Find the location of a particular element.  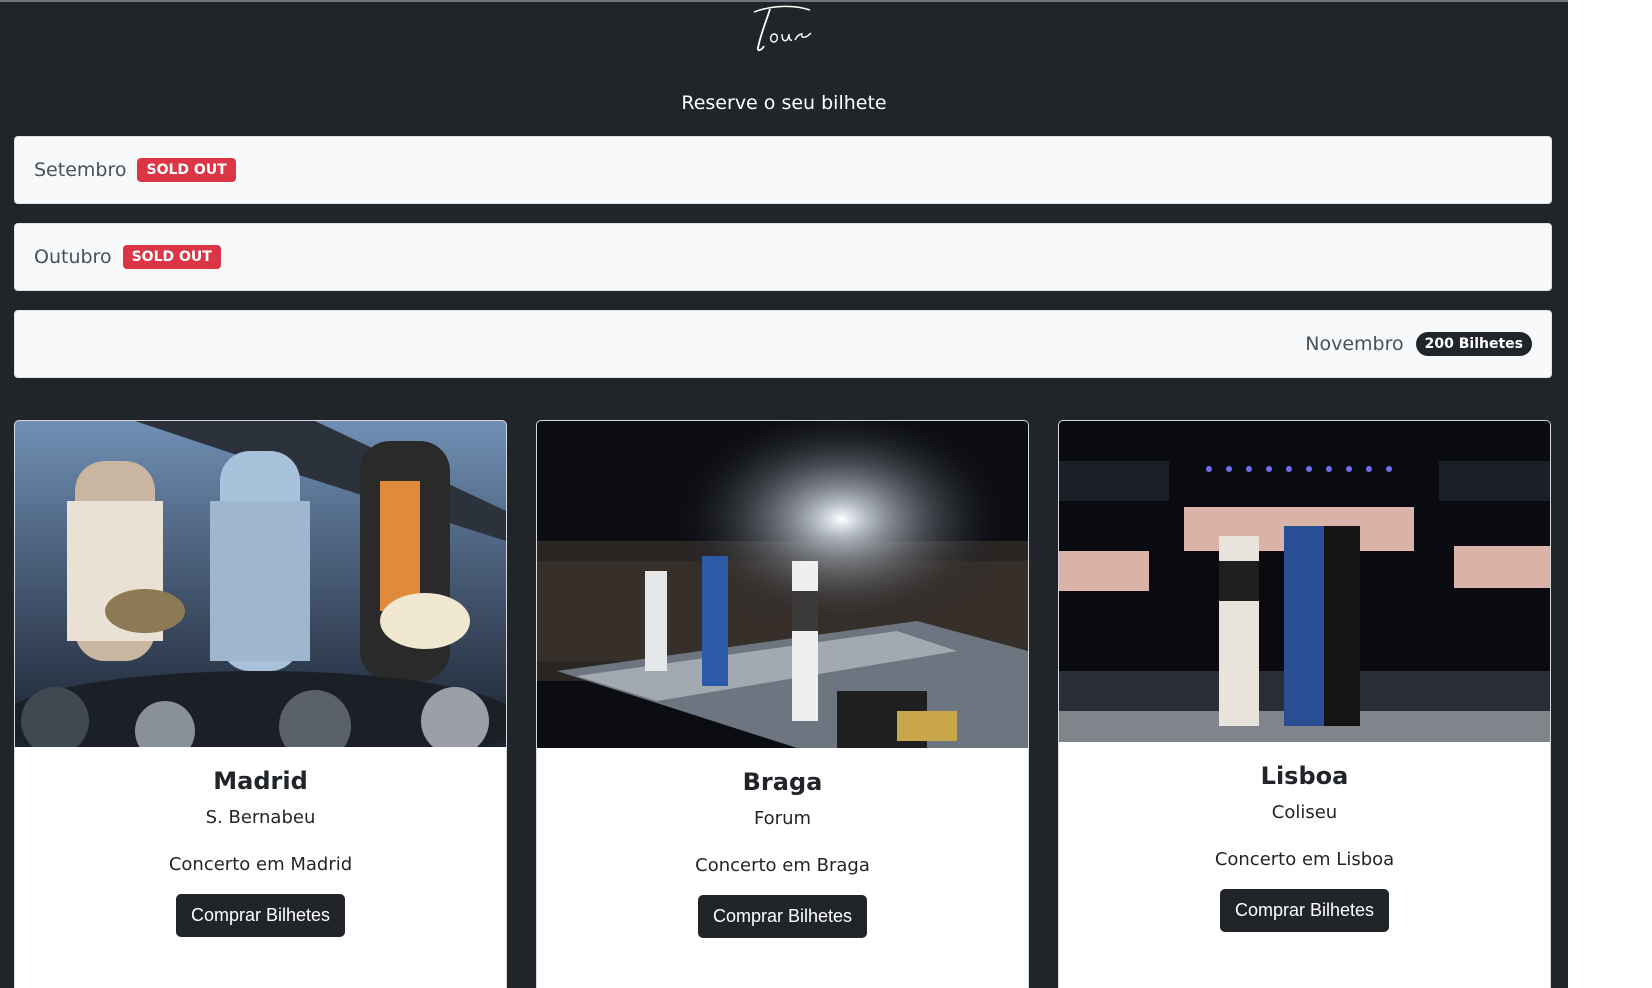

month-label: Novembro is located at coordinates (1354, 344).